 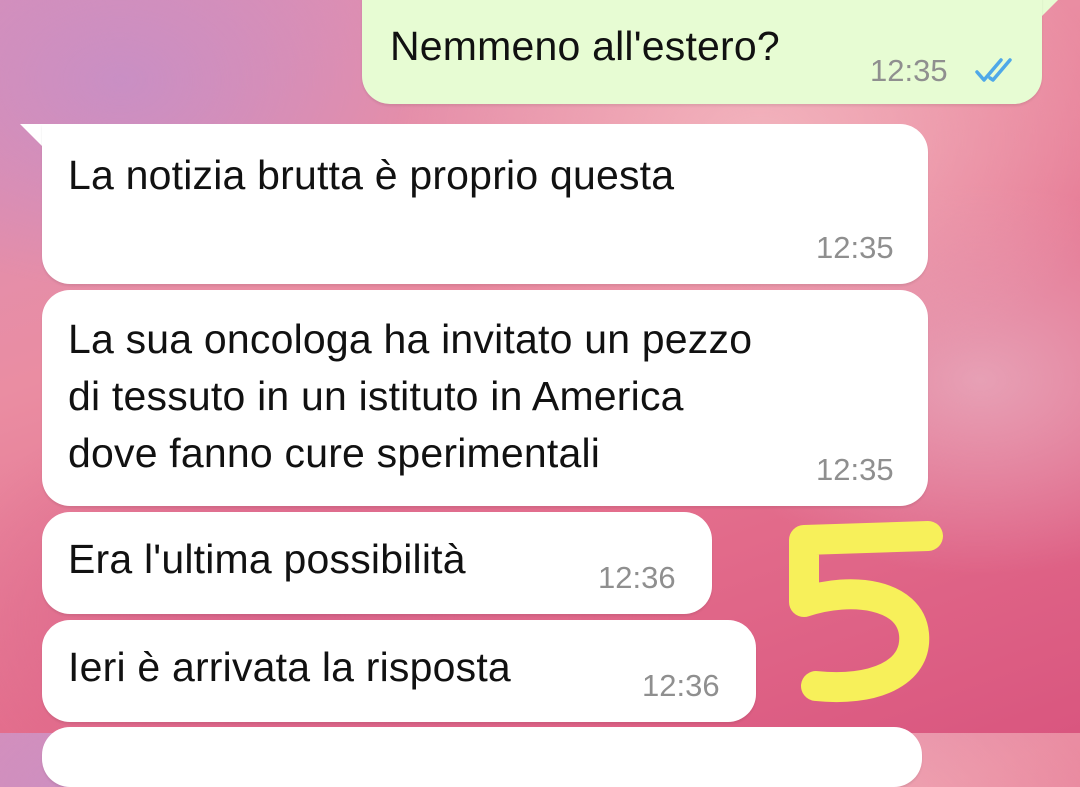 I want to click on message-bubble-incoming: Era l'ultima possibilità 12:36, so click(x=377, y=563).